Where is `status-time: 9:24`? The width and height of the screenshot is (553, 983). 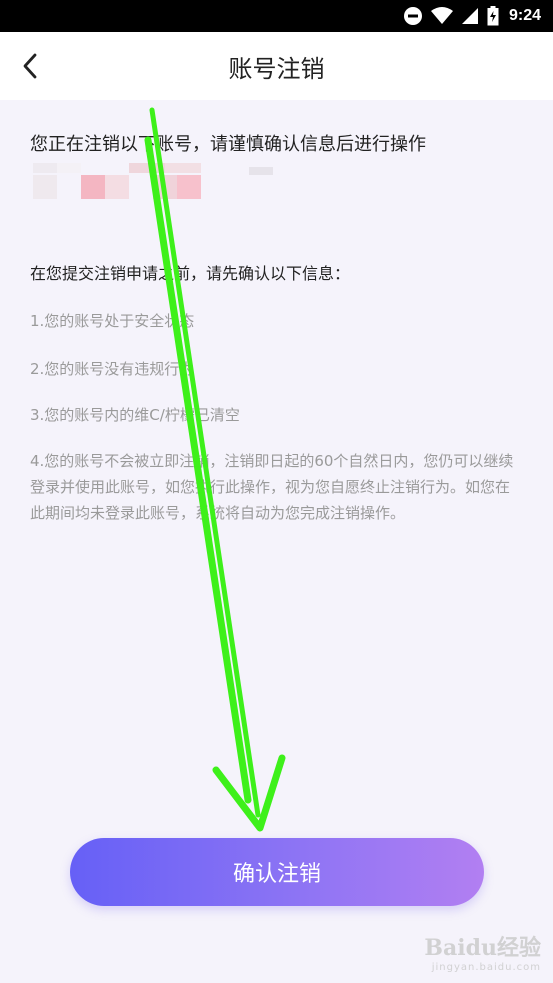 status-time: 9:24 is located at coordinates (524, 15).